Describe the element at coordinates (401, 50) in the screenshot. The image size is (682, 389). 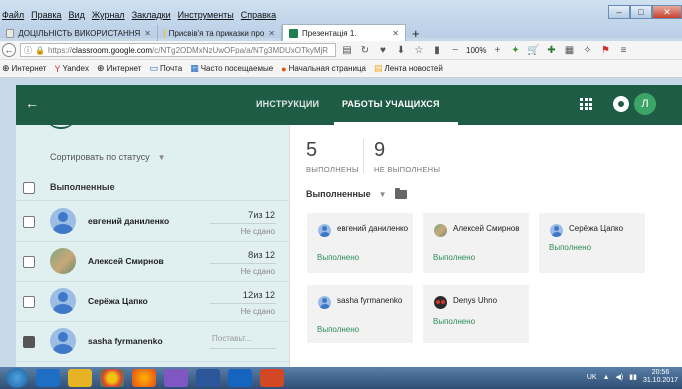
I see `download-icon: ⬇` at that location.